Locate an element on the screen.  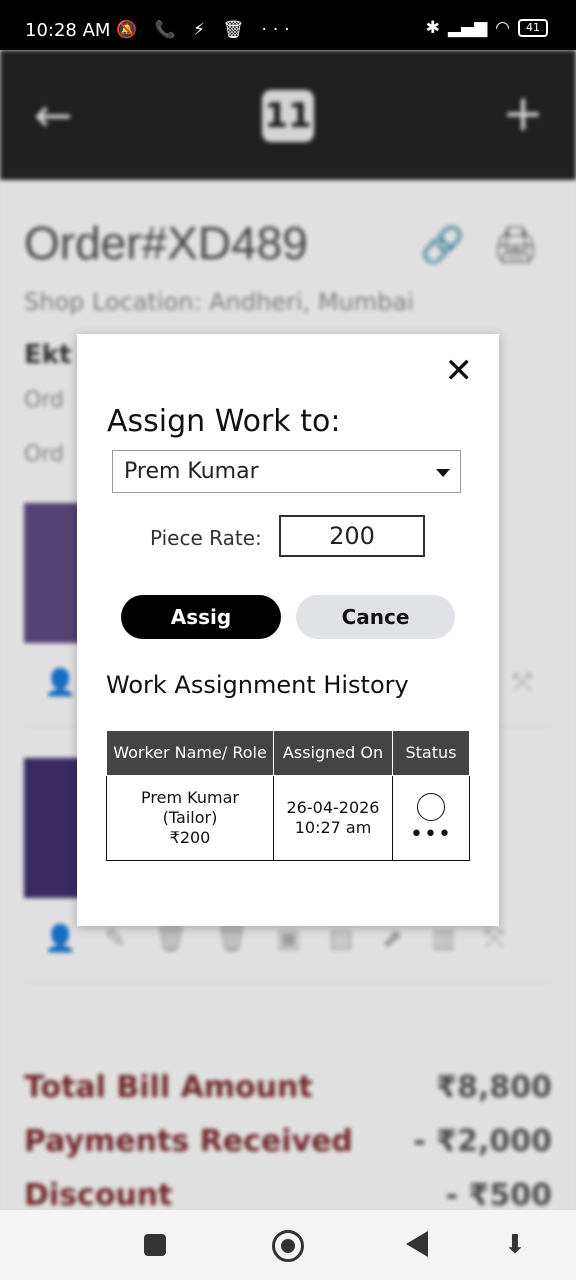
system-nav-bar: ⬇ is located at coordinates (288, 1245).